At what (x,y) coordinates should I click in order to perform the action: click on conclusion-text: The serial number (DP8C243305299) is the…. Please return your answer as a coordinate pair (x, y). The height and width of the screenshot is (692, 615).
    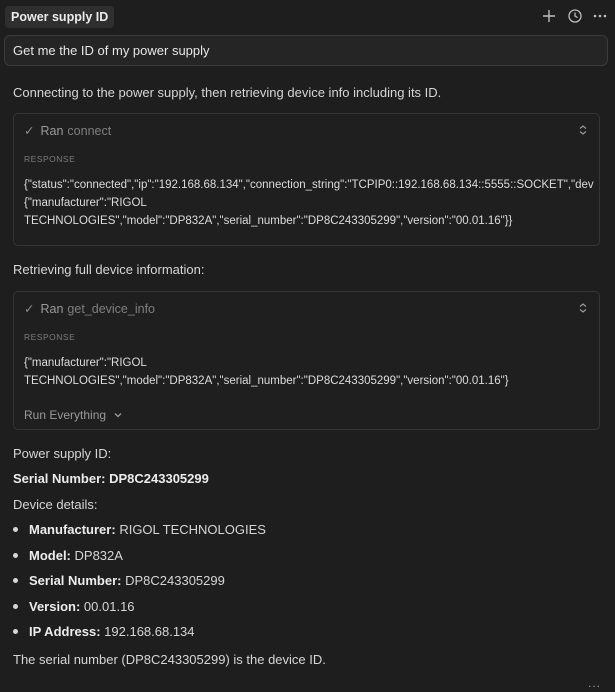
    Looking at the image, I should click on (169, 659).